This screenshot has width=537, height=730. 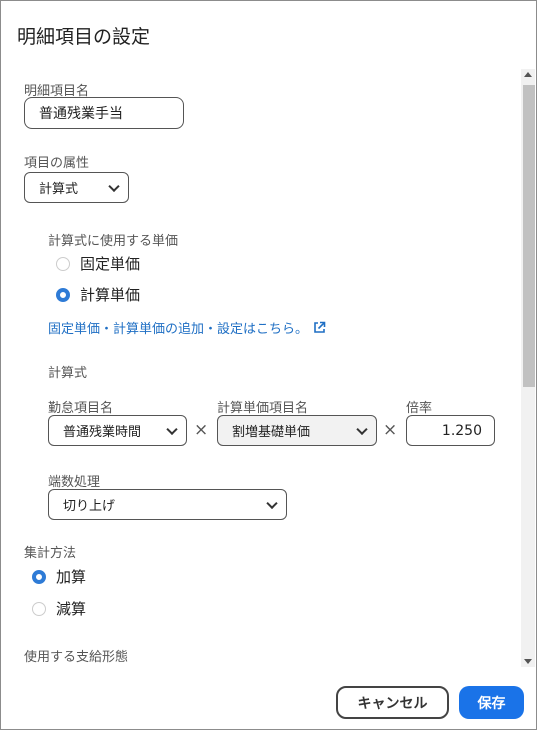 What do you see at coordinates (263, 408) in the screenshot?
I see `unit-item-label: 計算単価項目名` at bounding box center [263, 408].